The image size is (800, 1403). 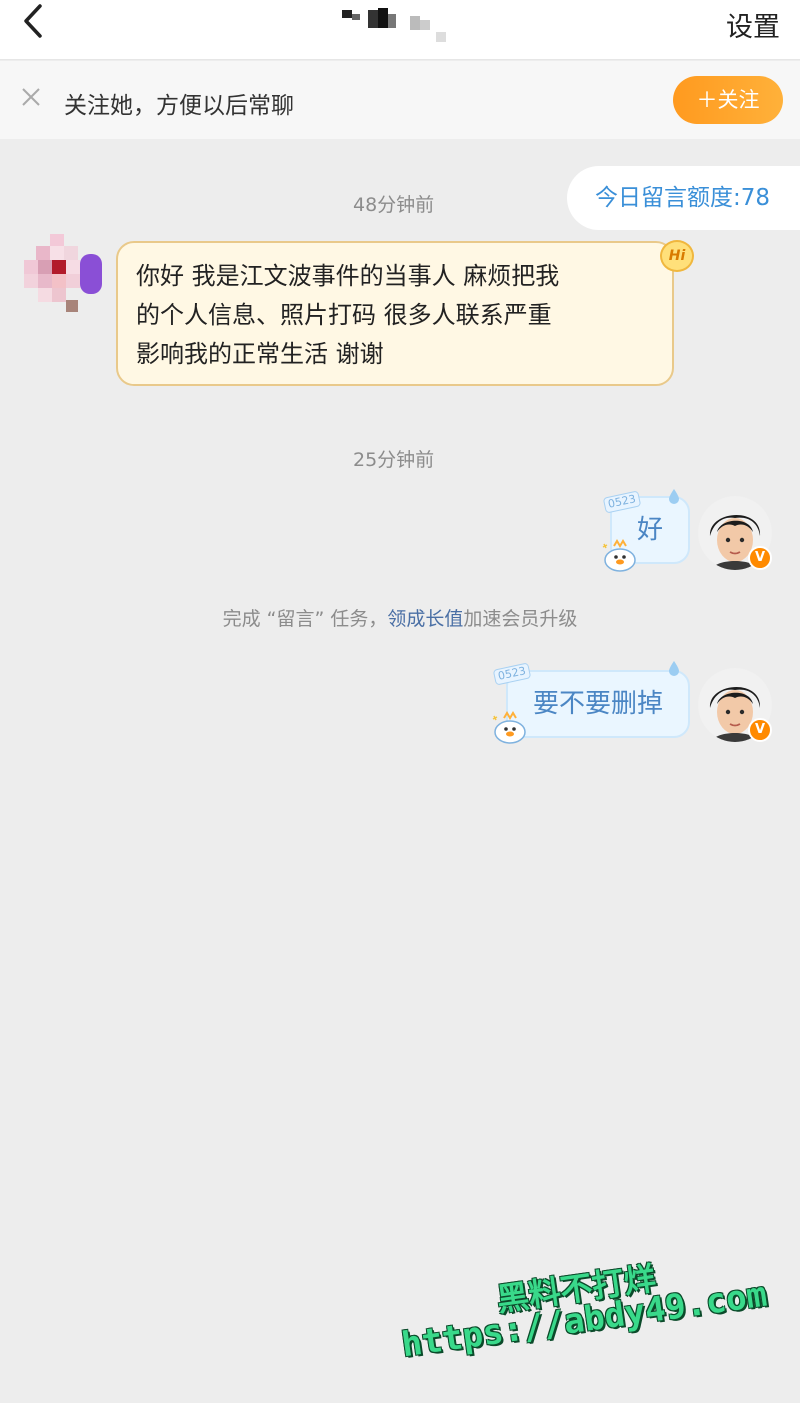 I want to click on contact-name-redacted, so click(x=395, y=26).